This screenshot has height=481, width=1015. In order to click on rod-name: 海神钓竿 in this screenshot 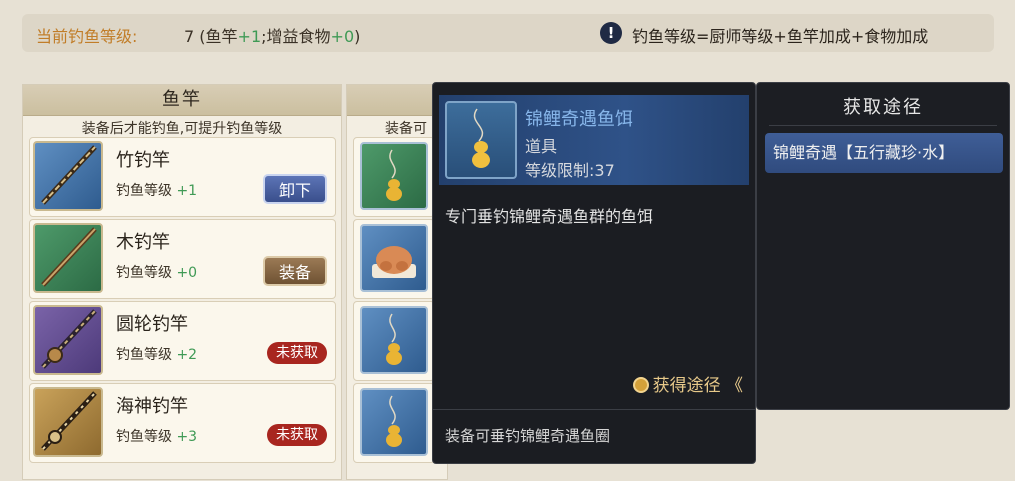, I will do `click(152, 406)`.